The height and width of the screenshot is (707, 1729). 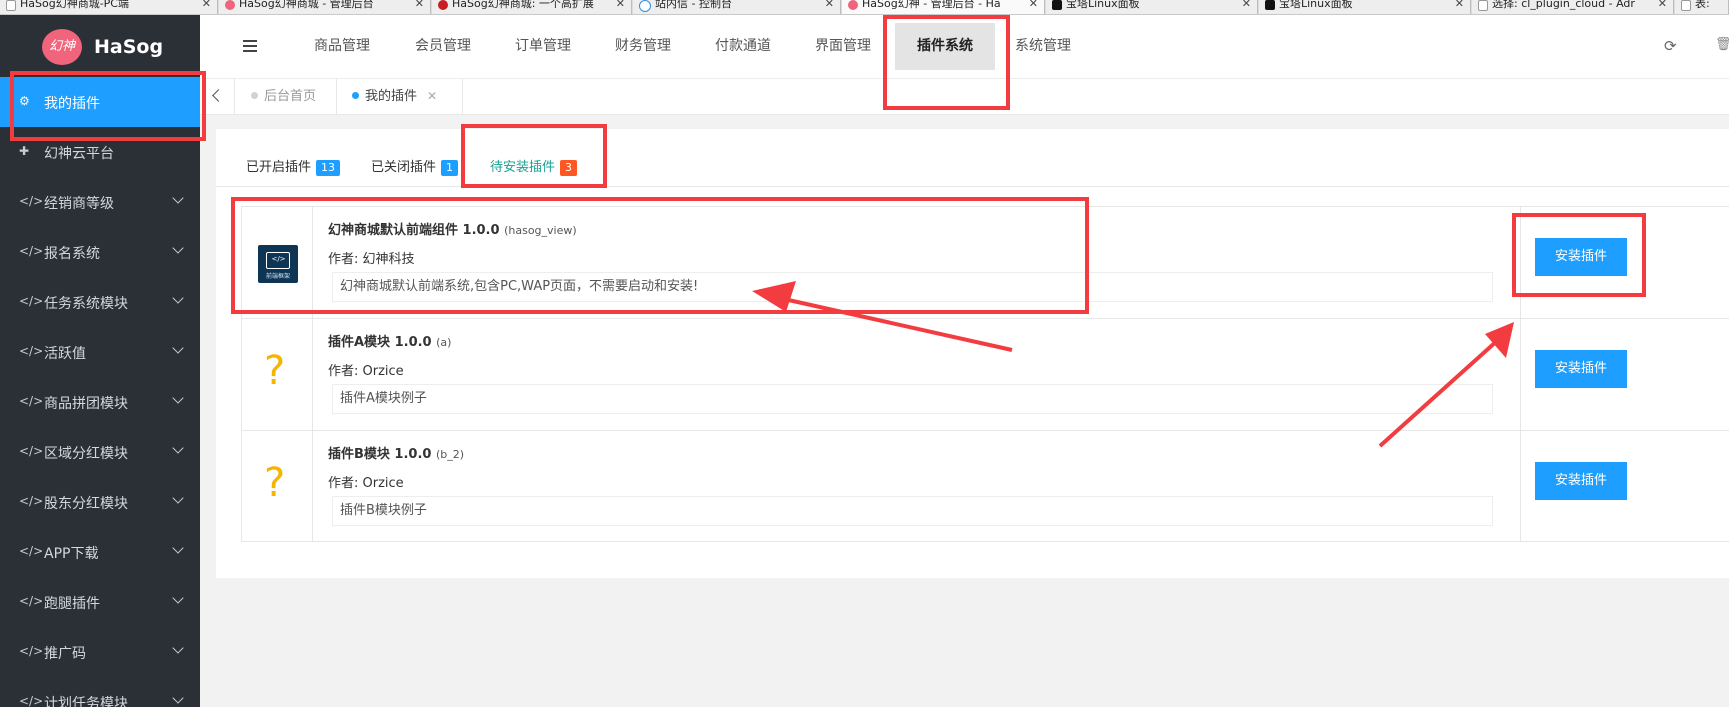 I want to click on browser-tab: 选择: cl_plugin_cloud - Adr ✕, so click(x=1573, y=7).